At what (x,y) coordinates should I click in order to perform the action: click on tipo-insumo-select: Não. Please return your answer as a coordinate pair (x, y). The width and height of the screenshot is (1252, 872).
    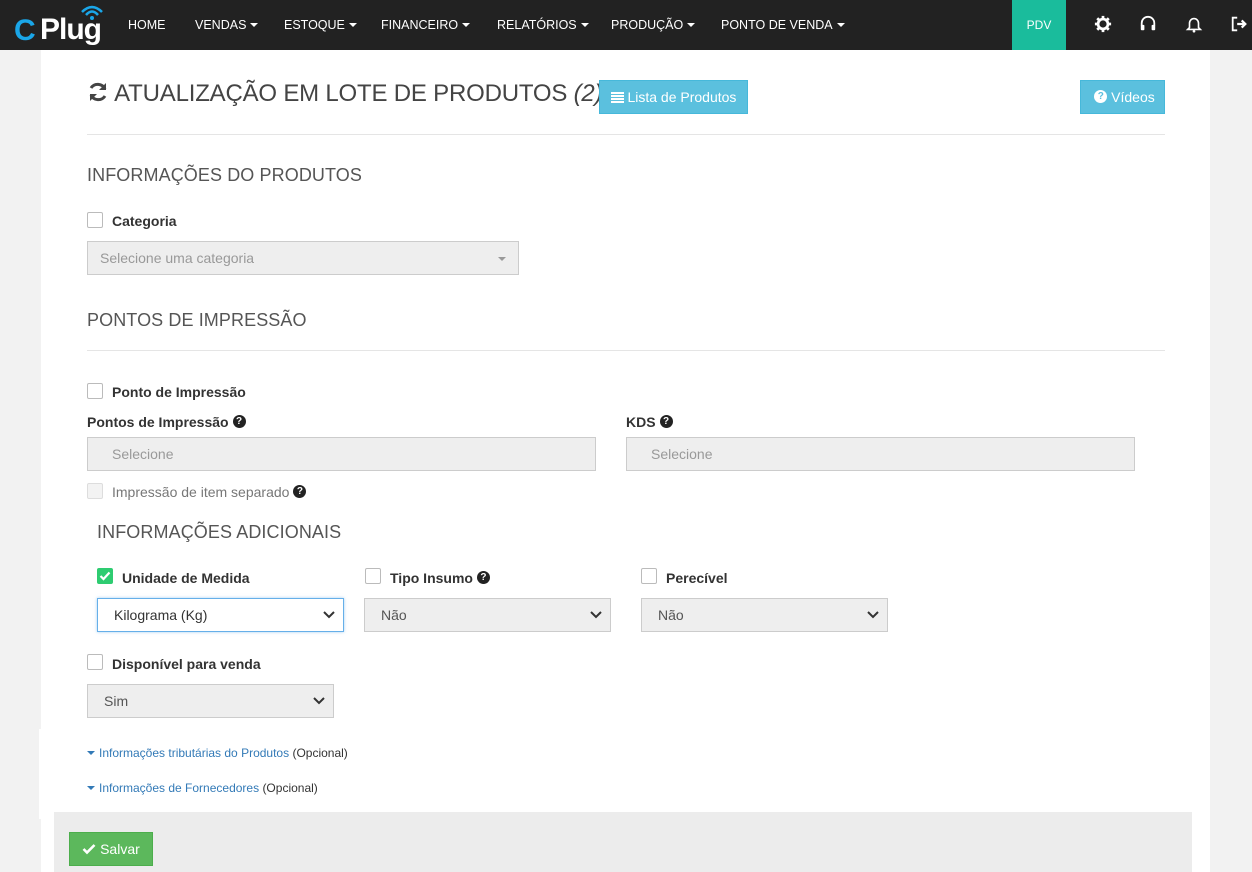
    Looking at the image, I should click on (487, 615).